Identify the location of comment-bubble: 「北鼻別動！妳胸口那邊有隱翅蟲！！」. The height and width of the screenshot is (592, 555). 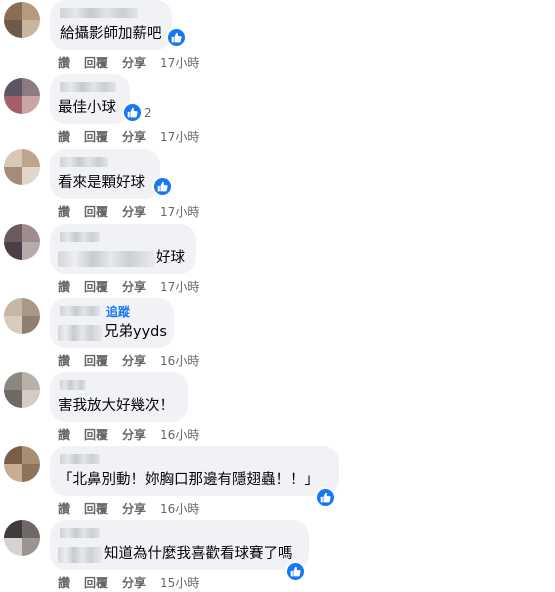
(194, 471).